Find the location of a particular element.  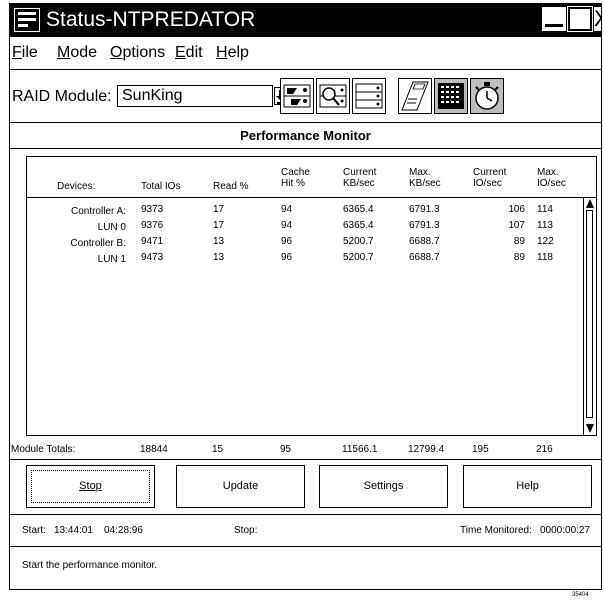

search-icon is located at coordinates (333, 96).